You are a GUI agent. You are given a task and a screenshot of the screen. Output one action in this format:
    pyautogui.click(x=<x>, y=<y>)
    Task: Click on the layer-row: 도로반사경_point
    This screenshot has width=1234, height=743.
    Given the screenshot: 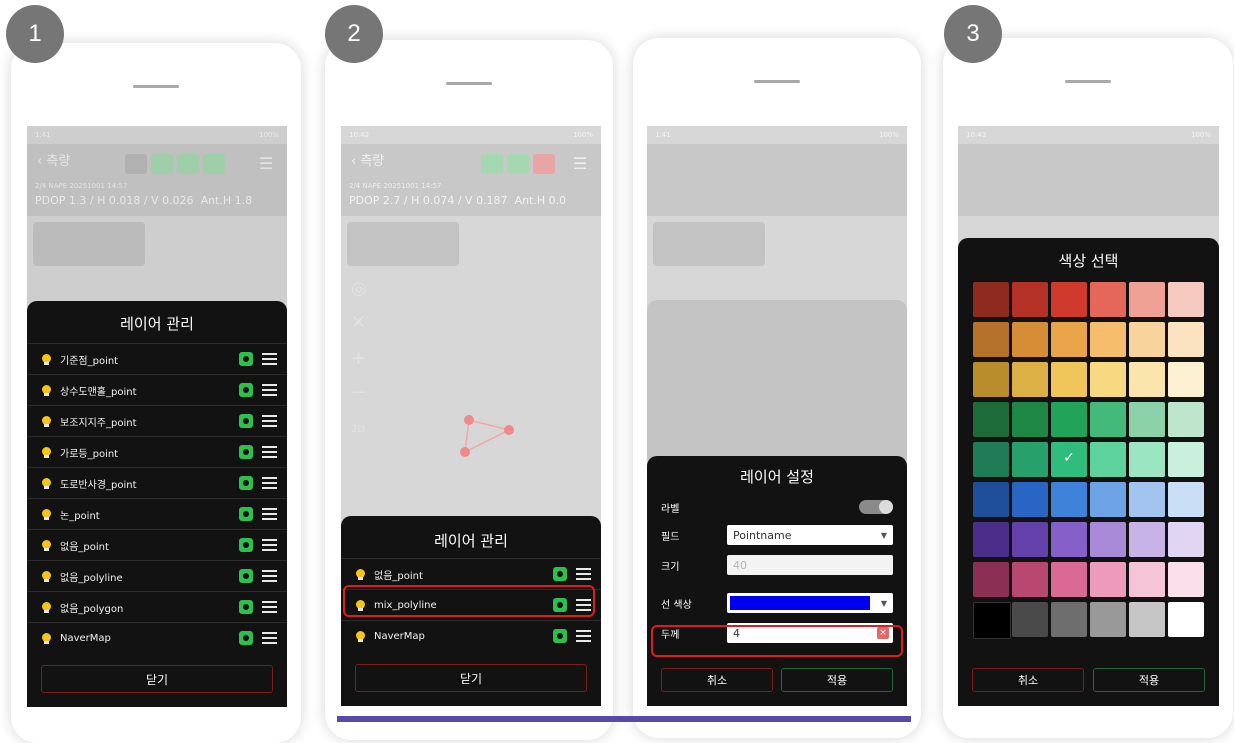 What is the action you would take?
    pyautogui.click(x=157, y=482)
    